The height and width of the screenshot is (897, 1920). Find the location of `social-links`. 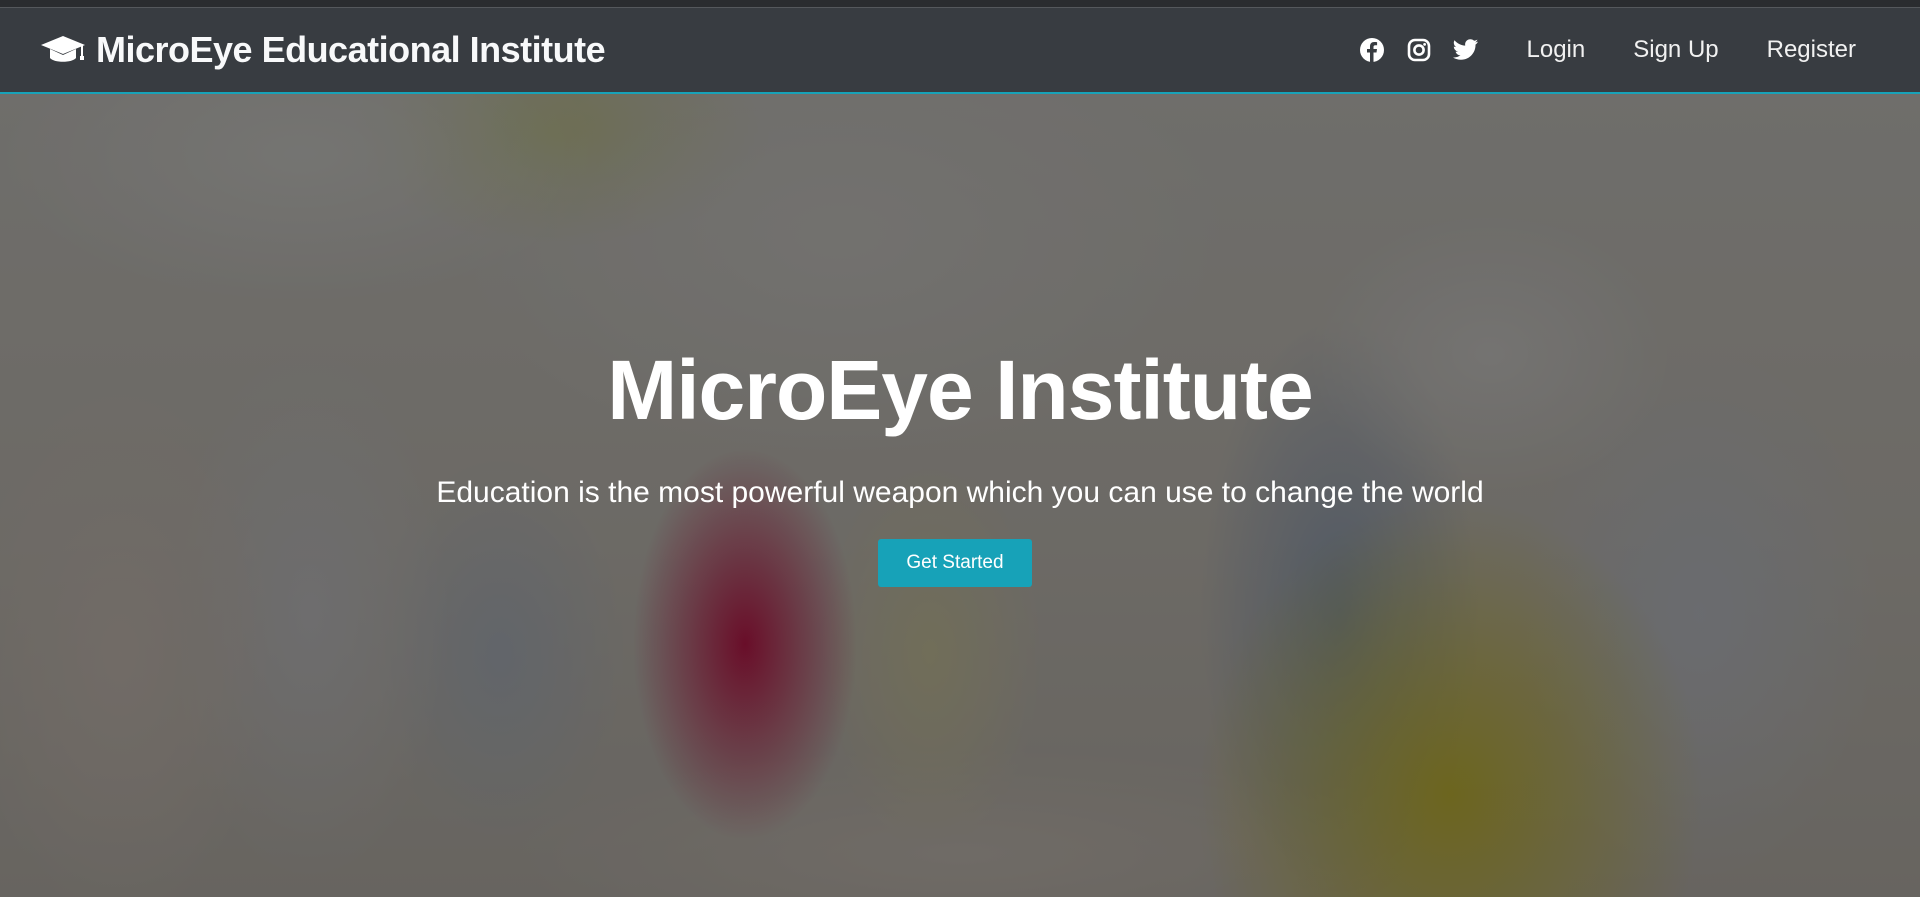

social-links is located at coordinates (1419, 50).